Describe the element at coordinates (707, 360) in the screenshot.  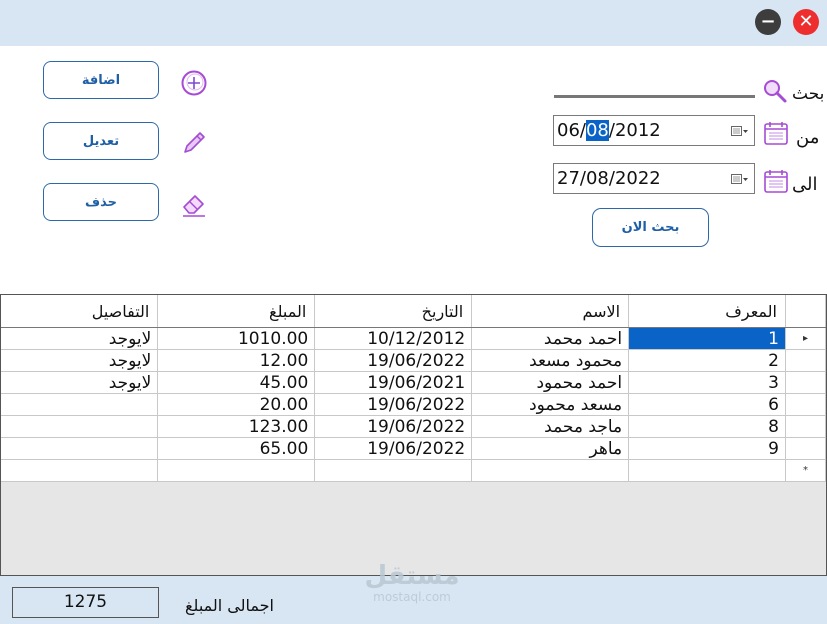
I see `cell-id: 2` at that location.